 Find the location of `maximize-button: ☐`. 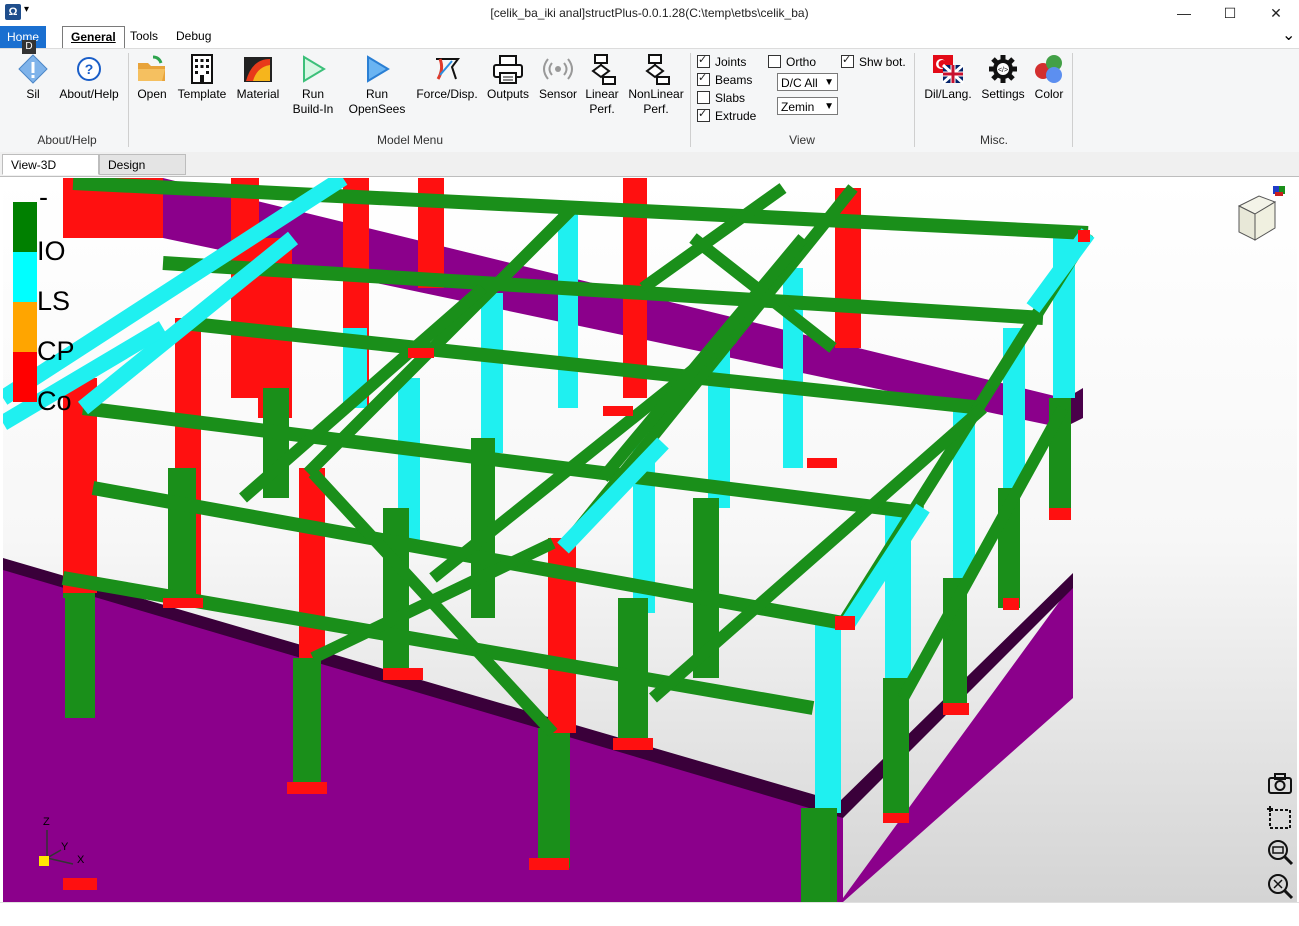

maximize-button: ☐ is located at coordinates (1230, 13).